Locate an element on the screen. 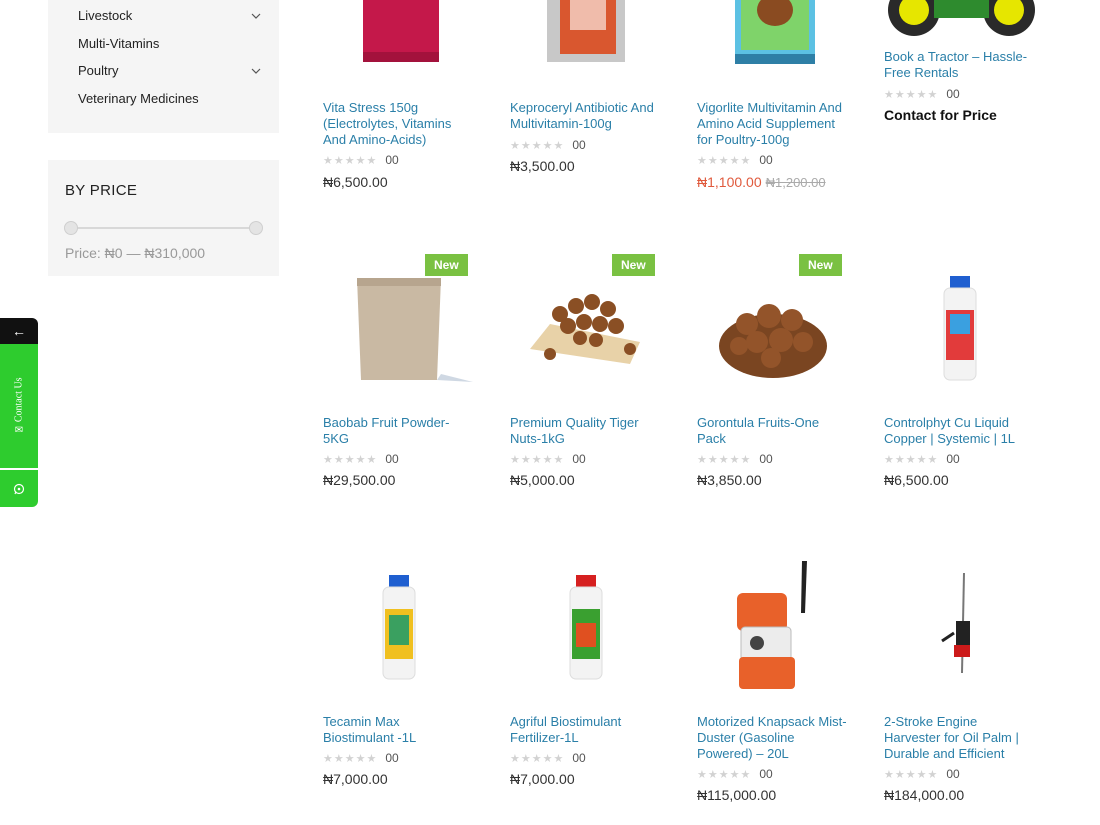 The width and height of the screenshot is (1100, 825). product-title: Gorontula Fruits-One Pack is located at coordinates (772, 431).